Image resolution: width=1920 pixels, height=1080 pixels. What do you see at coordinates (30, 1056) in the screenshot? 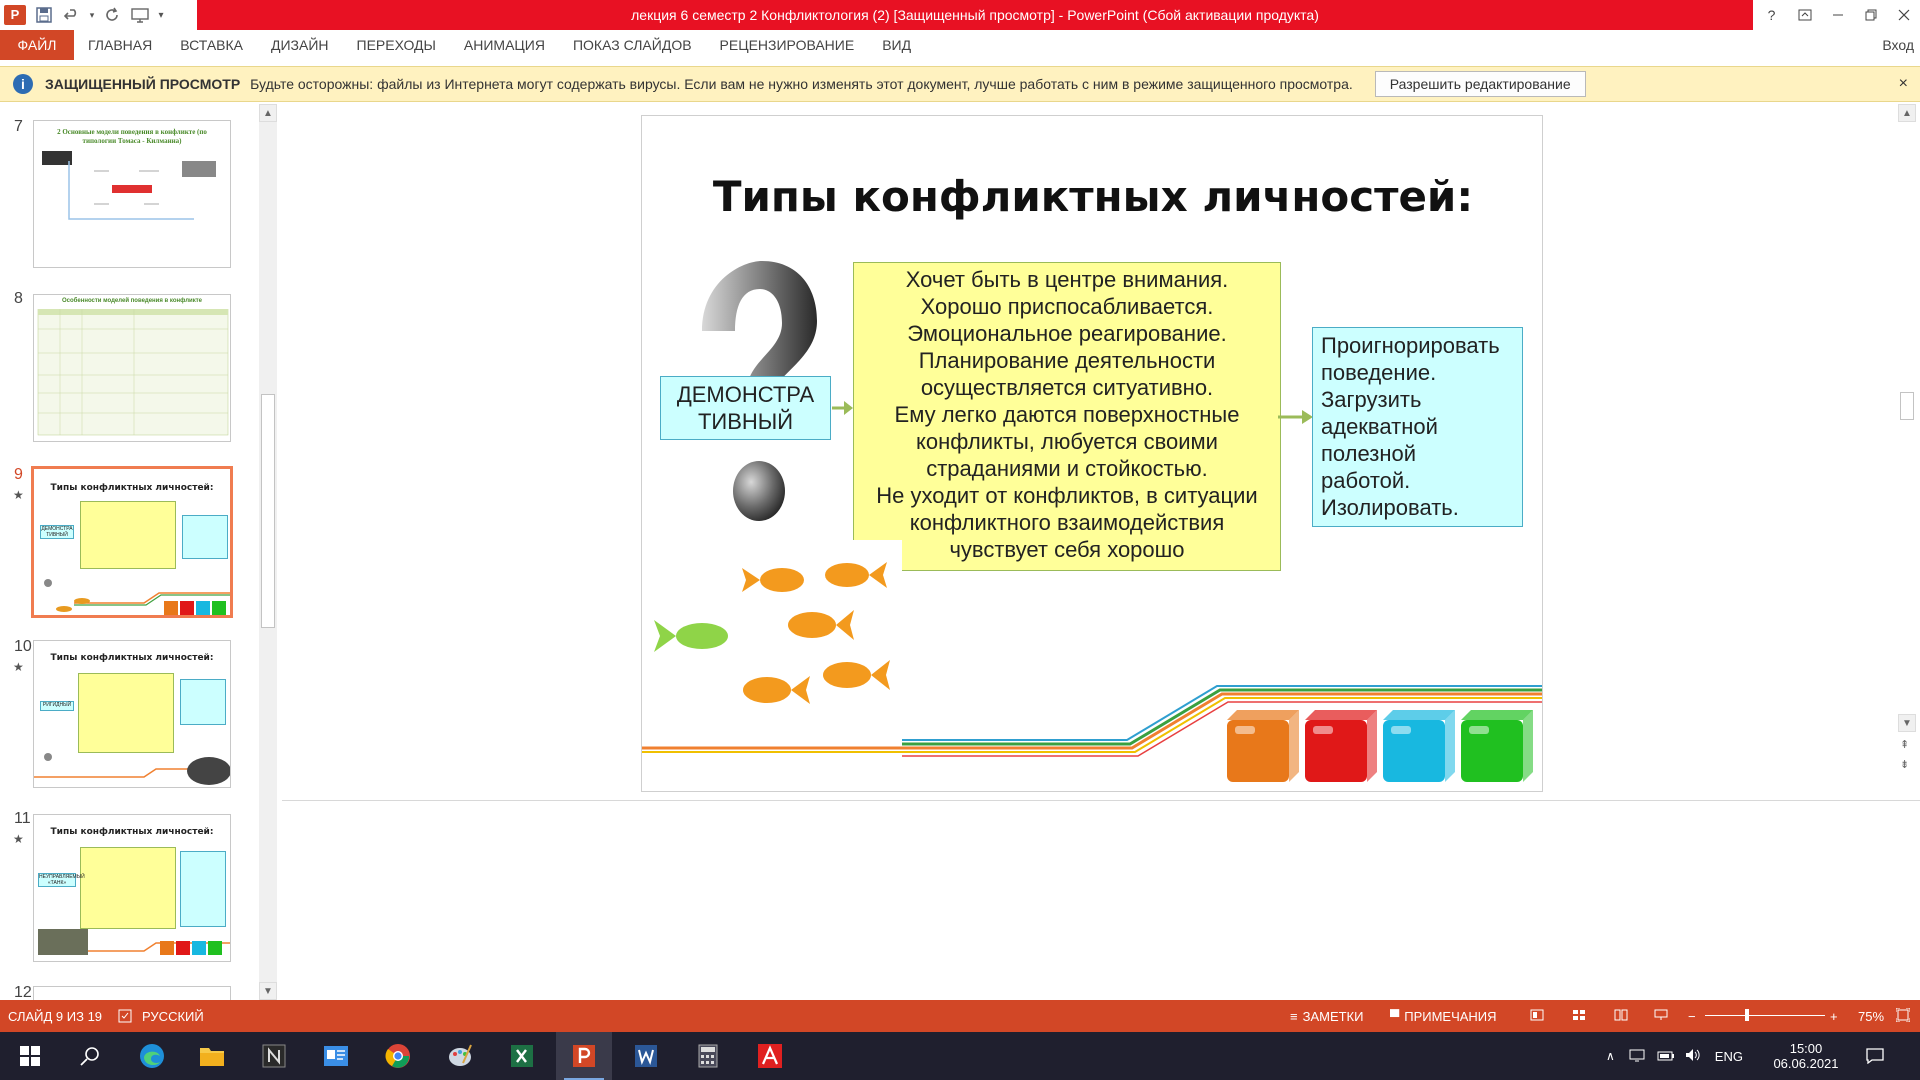
I see `windows-start-icon` at bounding box center [30, 1056].